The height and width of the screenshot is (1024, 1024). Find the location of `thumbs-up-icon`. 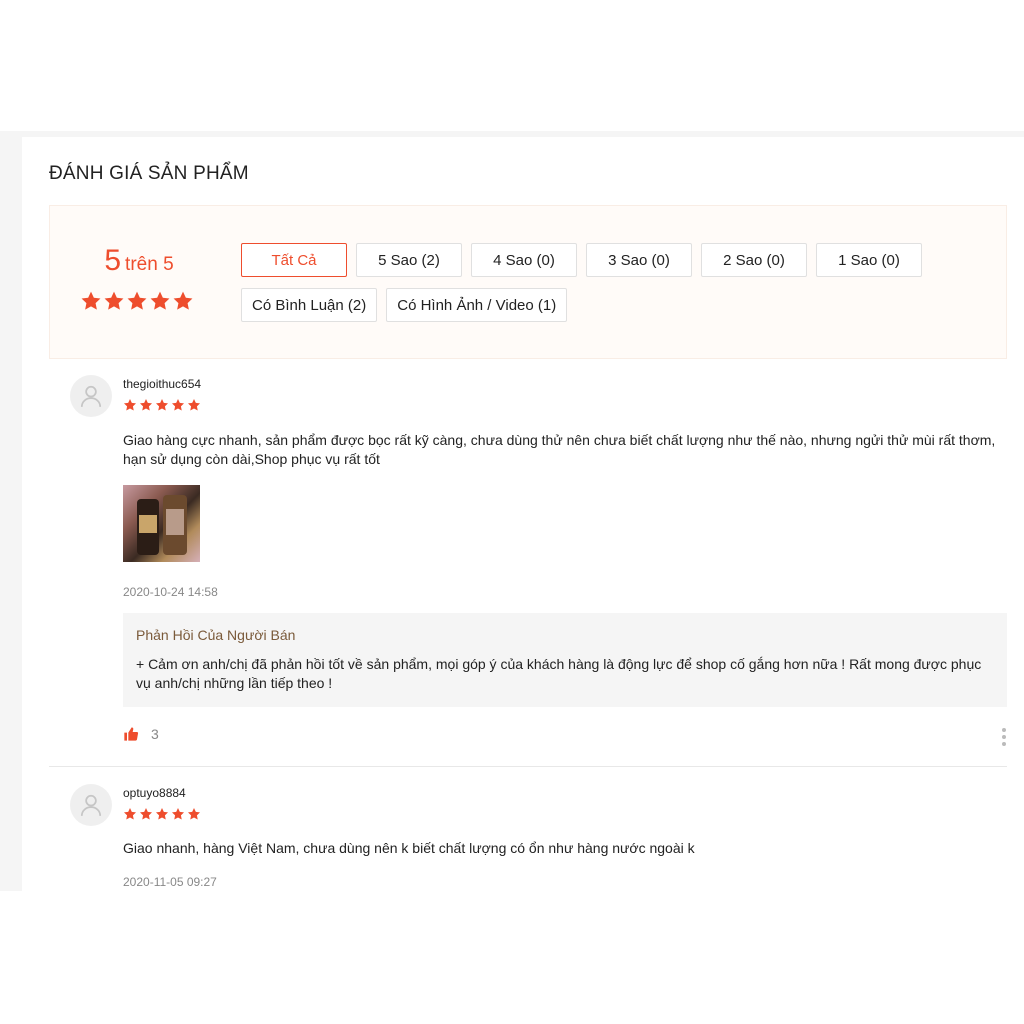

thumbs-up-icon is located at coordinates (131, 734).